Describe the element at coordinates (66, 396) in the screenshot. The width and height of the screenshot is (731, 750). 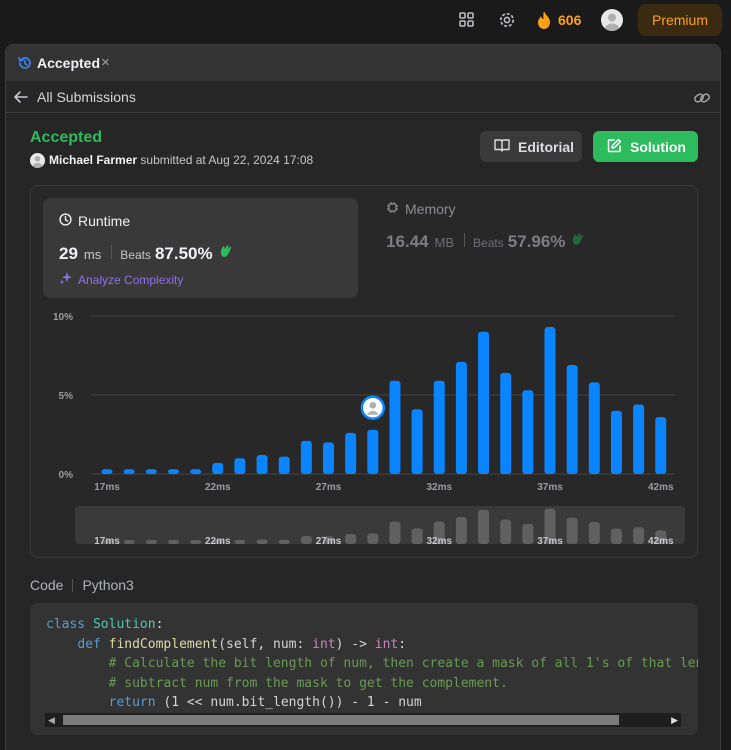
I see `y-tick-label: 5%` at that location.